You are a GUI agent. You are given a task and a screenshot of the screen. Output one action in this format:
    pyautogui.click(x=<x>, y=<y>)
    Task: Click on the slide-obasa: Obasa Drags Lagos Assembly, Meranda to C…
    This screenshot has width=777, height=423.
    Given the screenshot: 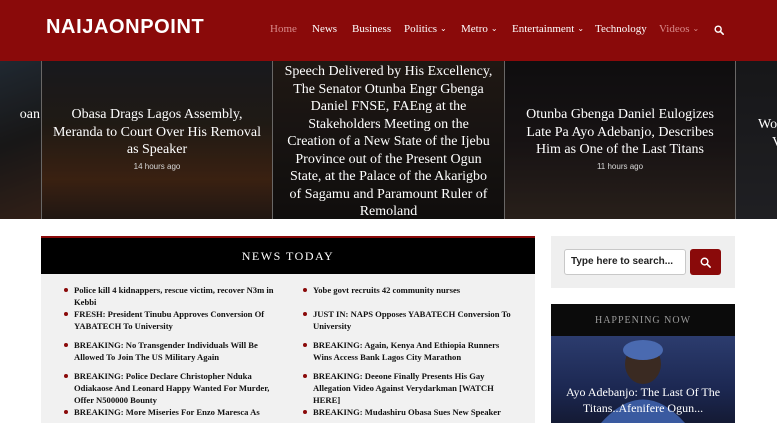 What is the action you would take?
    pyautogui.click(x=157, y=140)
    